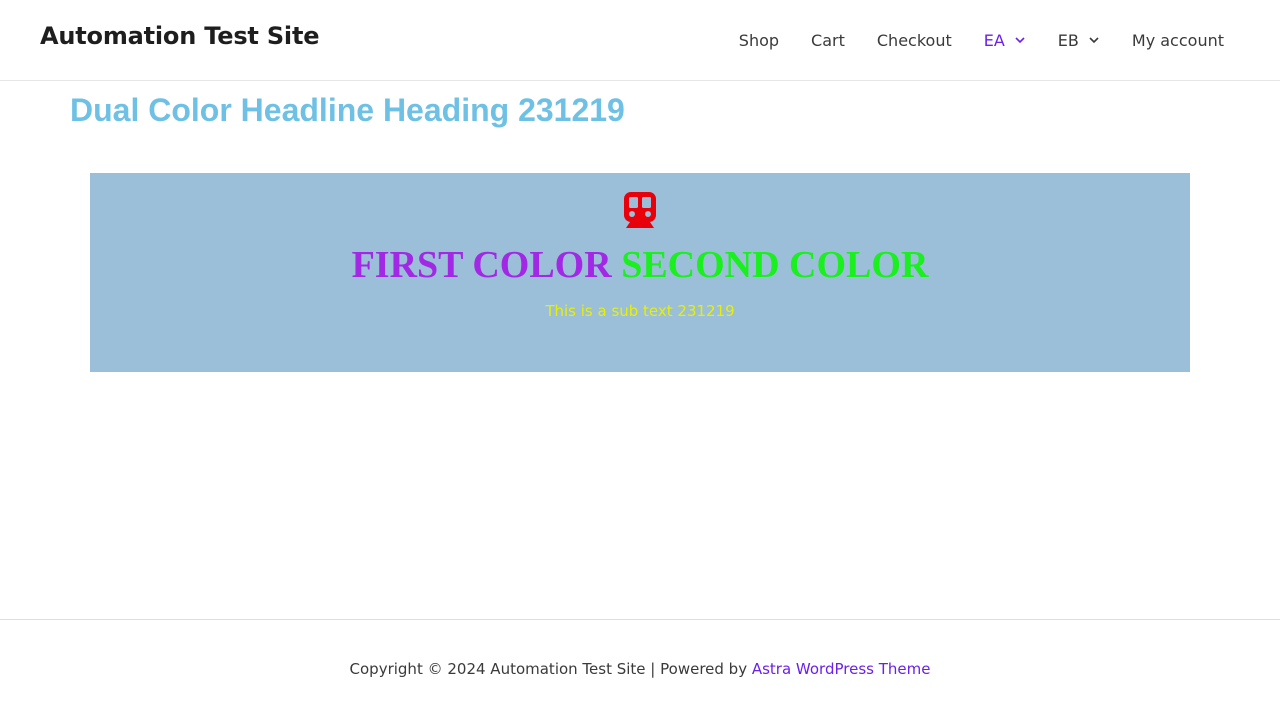  I want to click on first-color-text: FIRST COLOR, so click(481, 265).